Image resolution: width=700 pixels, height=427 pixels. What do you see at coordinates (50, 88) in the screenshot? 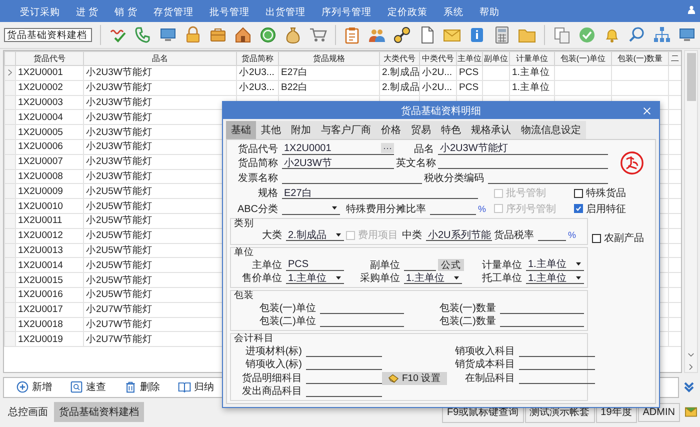
I see `table-cell: 1X2U0002` at bounding box center [50, 88].